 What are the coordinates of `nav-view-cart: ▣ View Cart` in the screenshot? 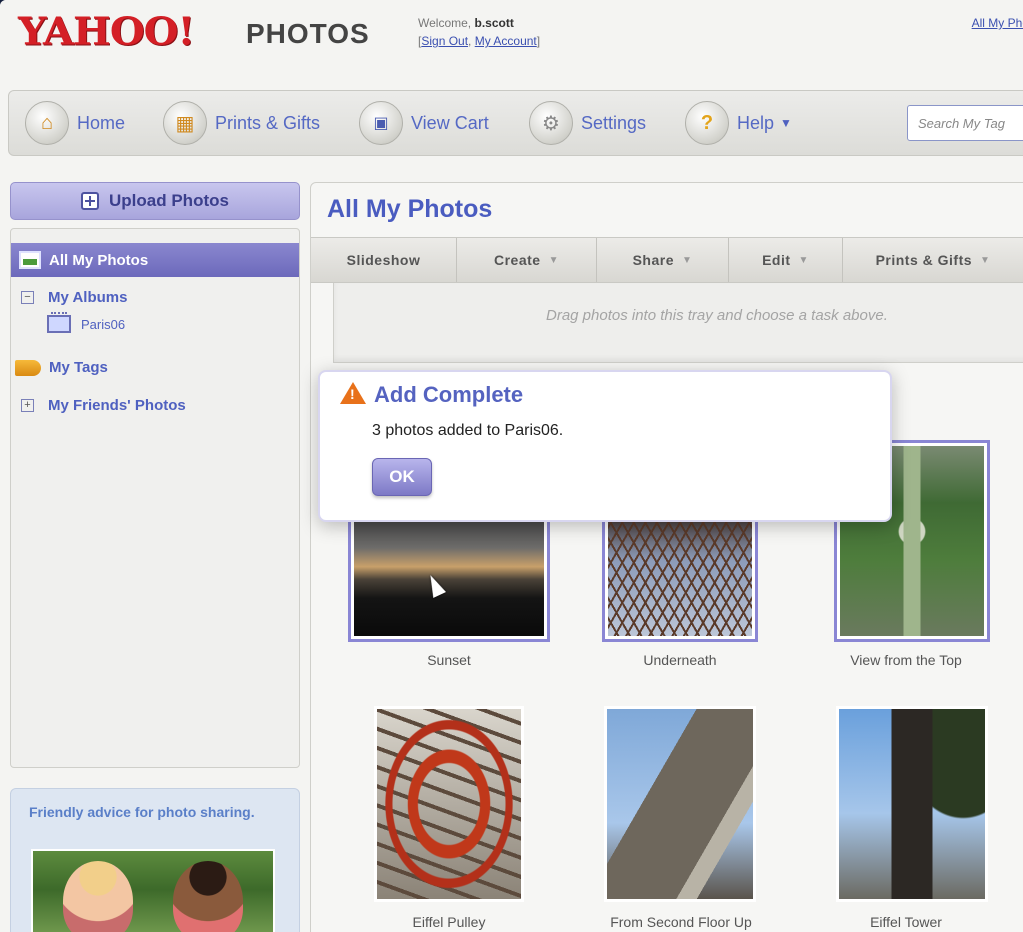 It's located at (424, 123).